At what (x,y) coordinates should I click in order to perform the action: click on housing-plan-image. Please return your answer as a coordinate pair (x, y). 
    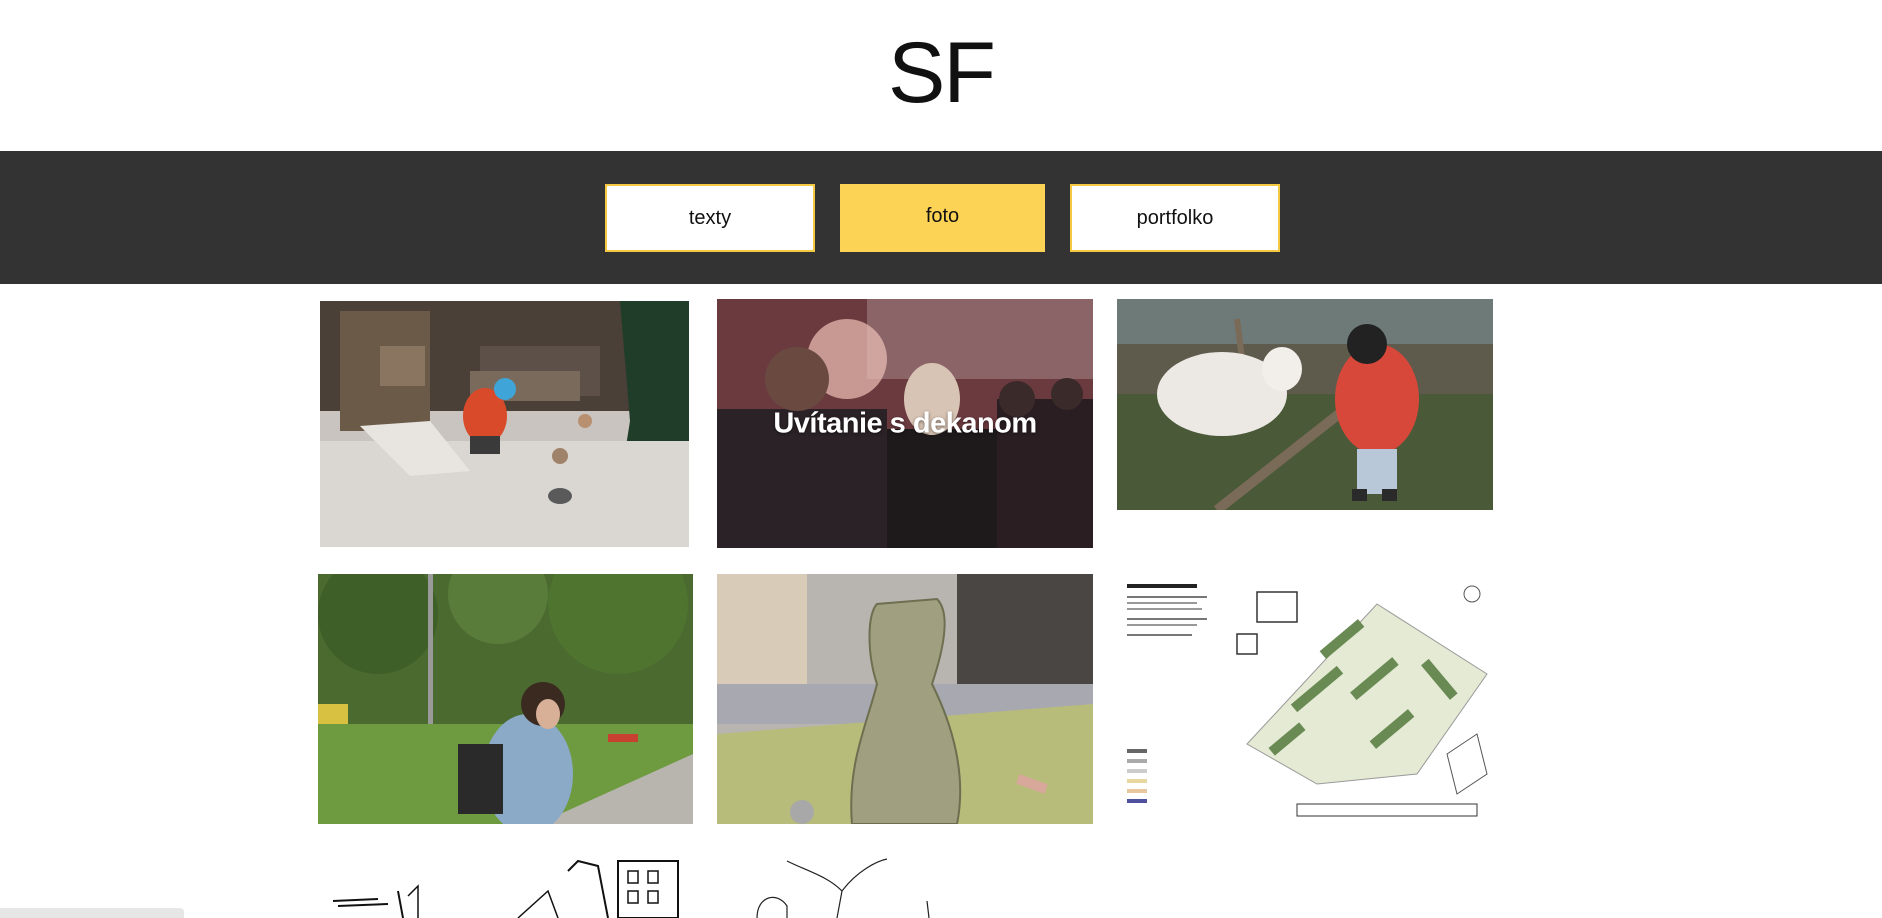
    Looking at the image, I should click on (1305, 699).